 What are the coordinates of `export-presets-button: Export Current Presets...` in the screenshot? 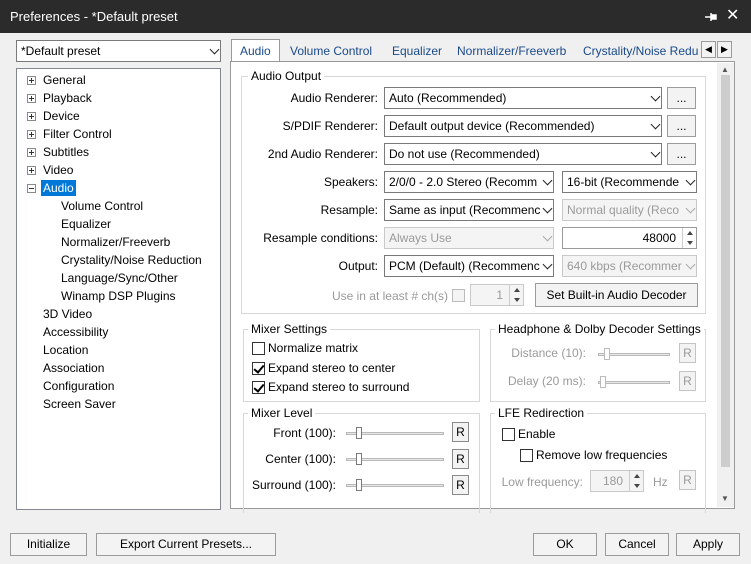 It's located at (186, 544).